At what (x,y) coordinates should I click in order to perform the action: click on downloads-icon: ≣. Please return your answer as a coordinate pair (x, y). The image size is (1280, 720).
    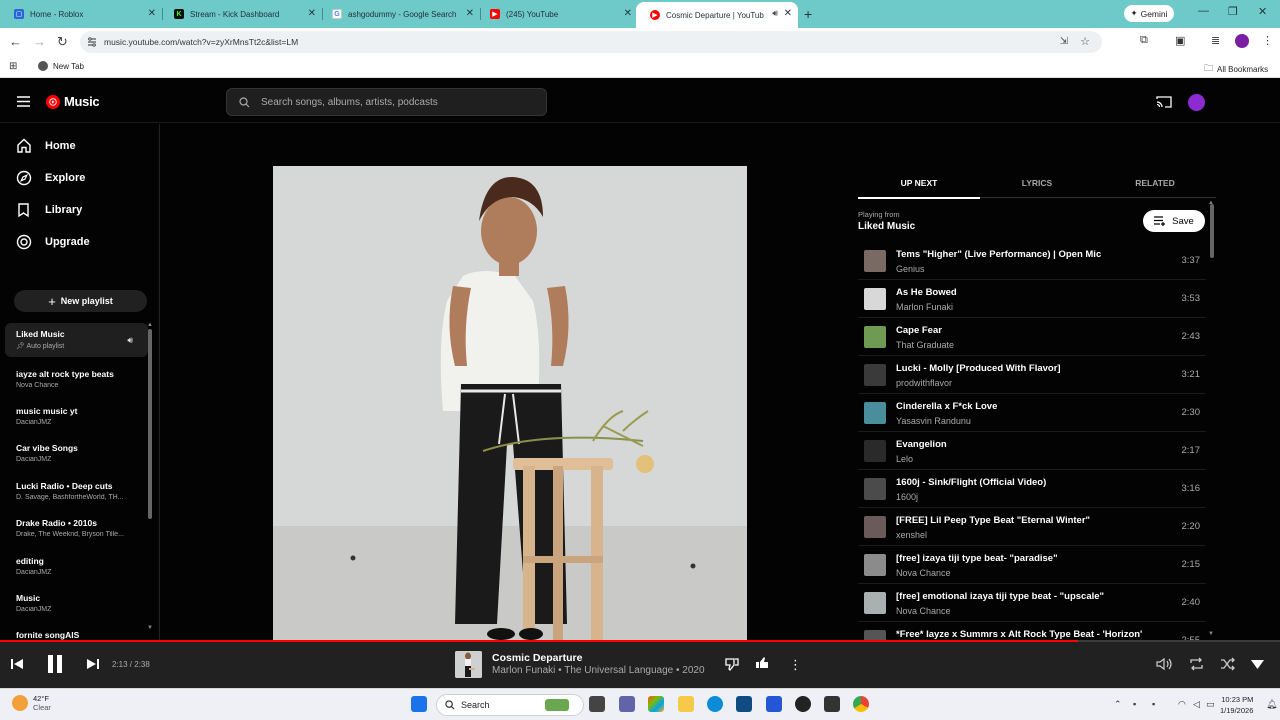
    Looking at the image, I should click on (1215, 40).